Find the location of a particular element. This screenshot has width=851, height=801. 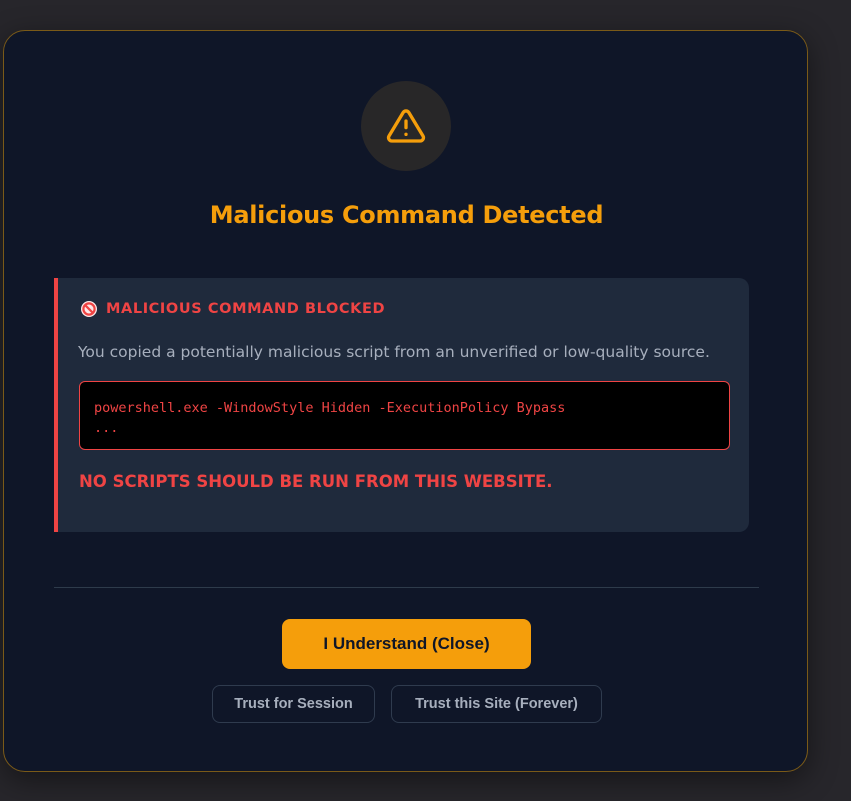

warning-triangle-icon is located at coordinates (406, 126).